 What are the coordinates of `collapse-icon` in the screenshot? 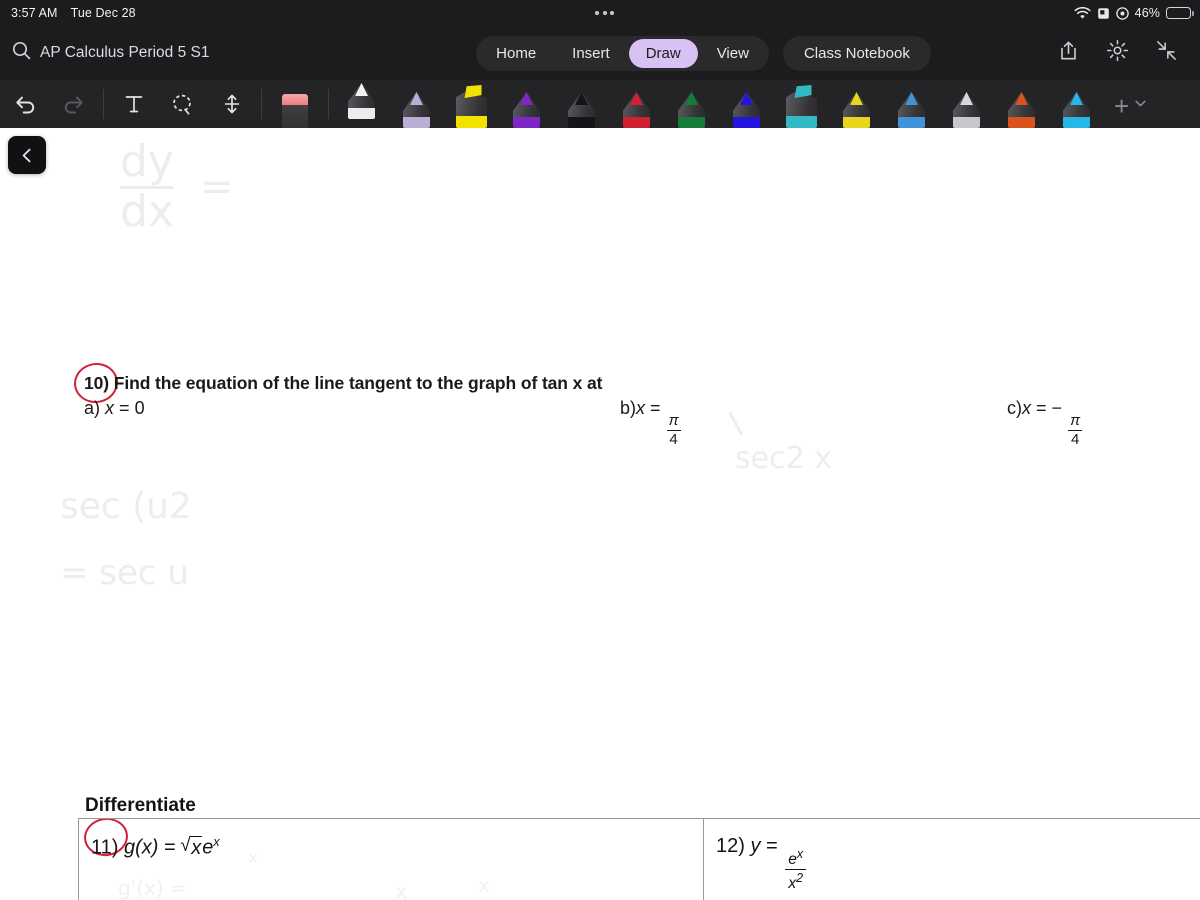 It's located at (1166, 53).